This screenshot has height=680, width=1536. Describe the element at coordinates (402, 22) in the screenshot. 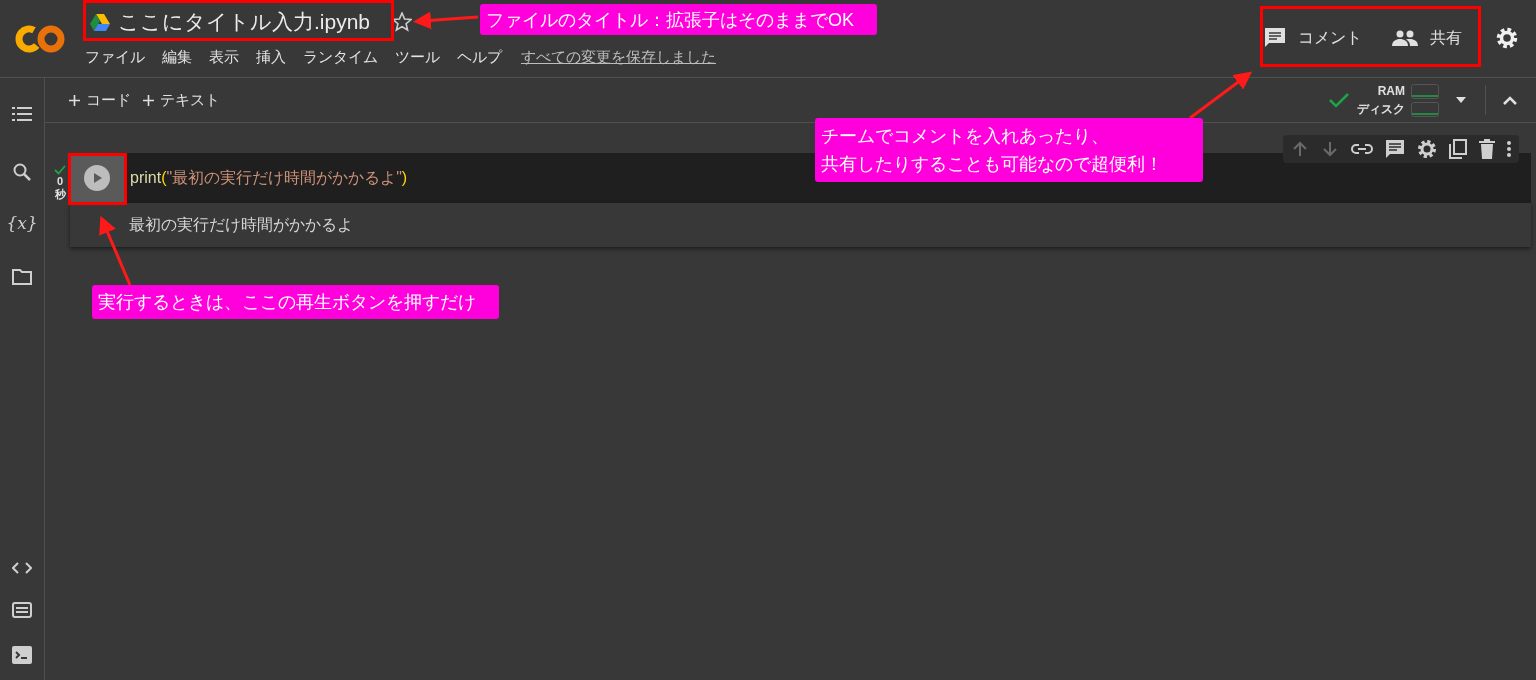

I see `star-icon` at that location.